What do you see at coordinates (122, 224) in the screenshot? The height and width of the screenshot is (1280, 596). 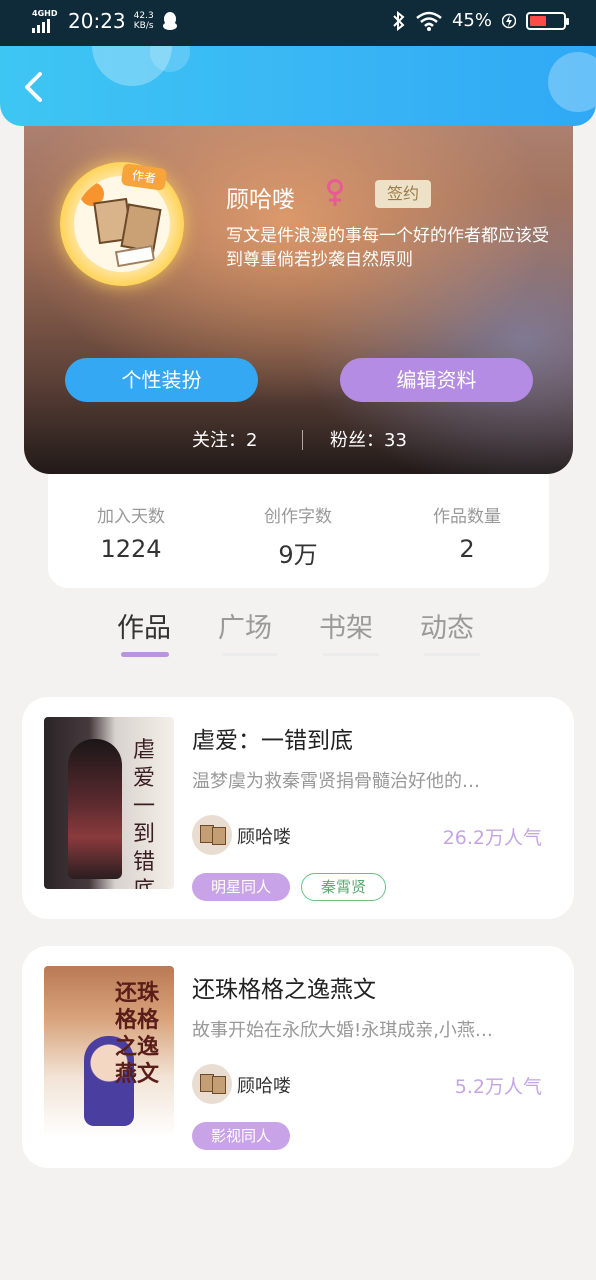 I see `avatar: 作者` at bounding box center [122, 224].